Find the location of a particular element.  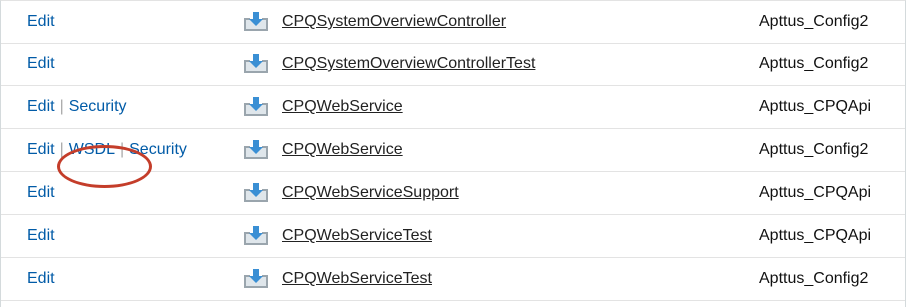

class-name-link: CPQSystemOverviewControllerTest is located at coordinates (408, 64).